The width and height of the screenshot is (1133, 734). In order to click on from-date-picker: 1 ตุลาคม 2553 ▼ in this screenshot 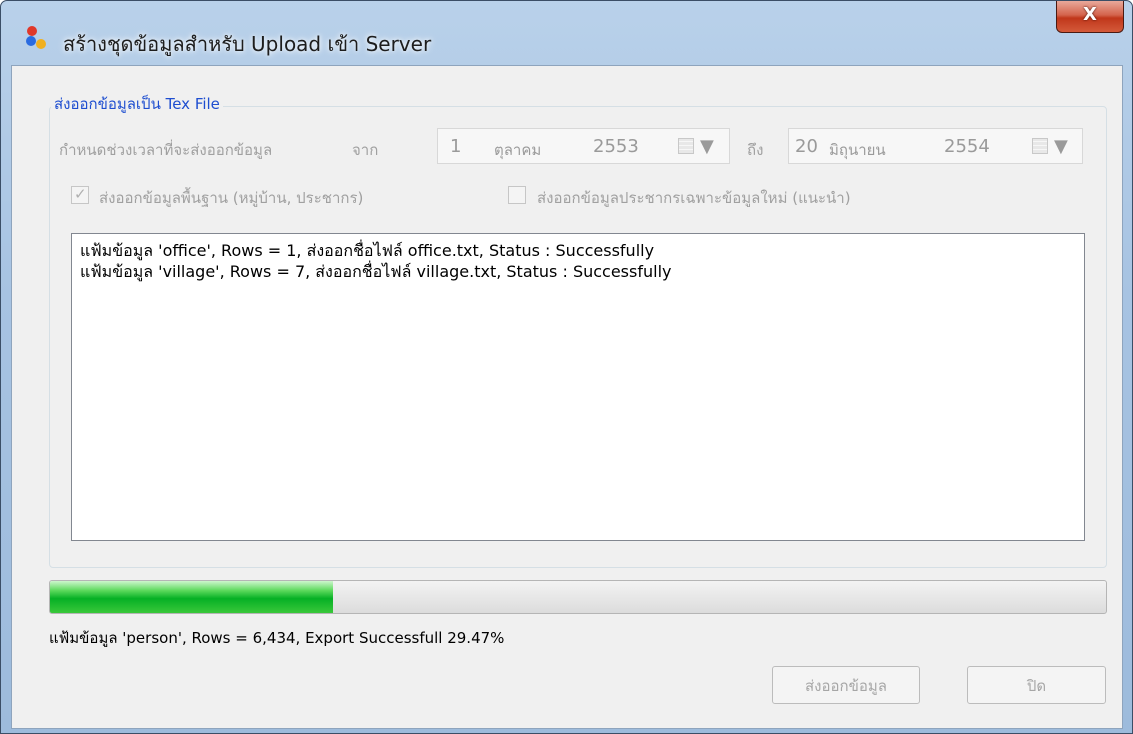, I will do `click(583, 146)`.